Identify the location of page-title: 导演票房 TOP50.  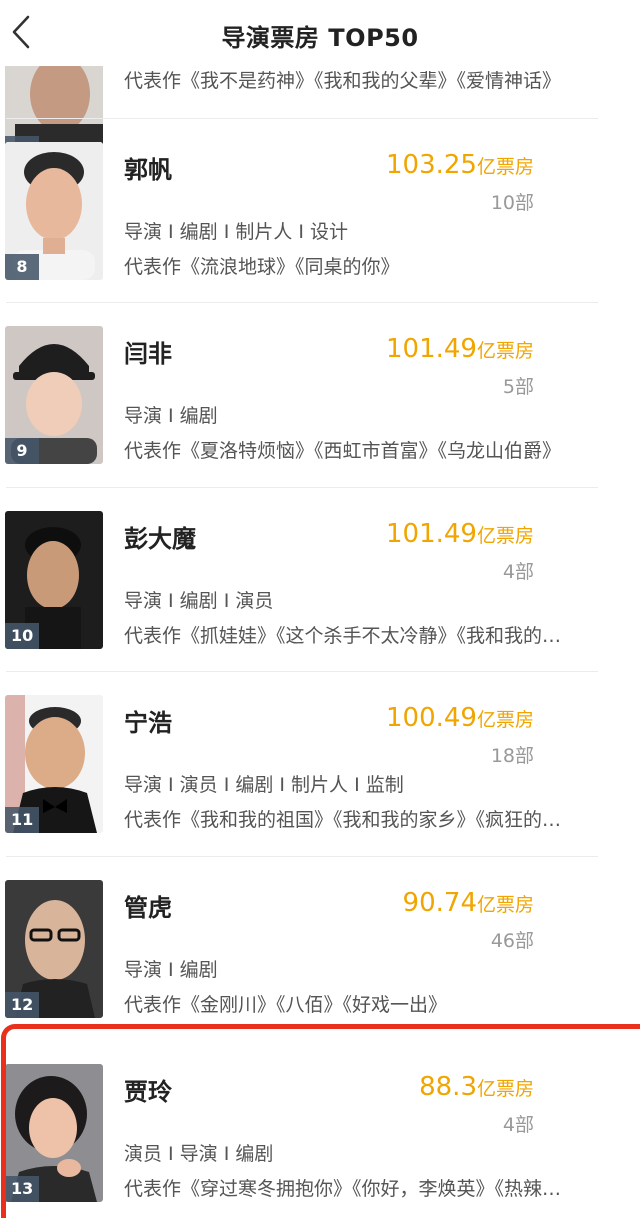
(320, 38).